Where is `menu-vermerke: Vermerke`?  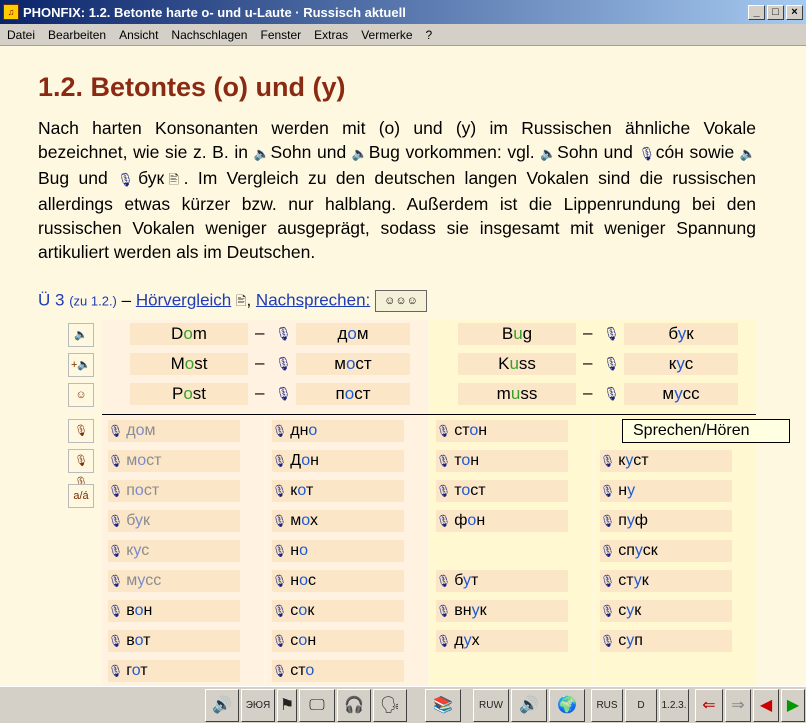
menu-vermerke: Vermerke is located at coordinates (388, 35).